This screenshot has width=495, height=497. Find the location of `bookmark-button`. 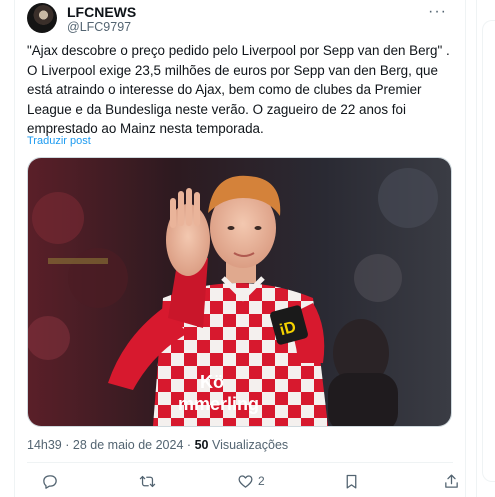

bookmark-button is located at coordinates (353, 481).